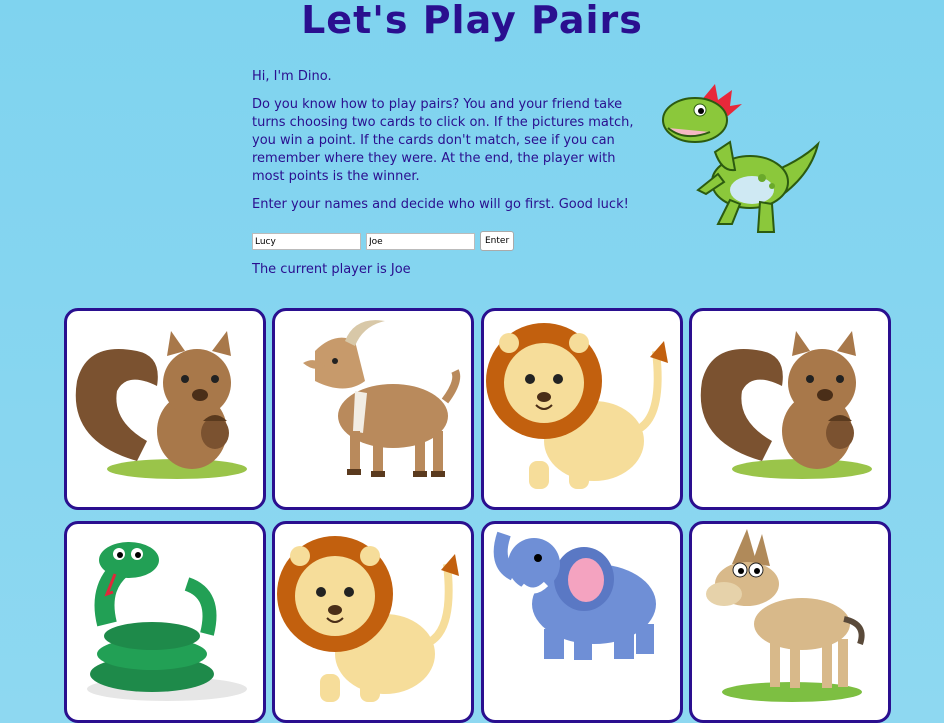 This screenshot has height=723, width=944. I want to click on player-name-form: Enter, so click(383, 241).